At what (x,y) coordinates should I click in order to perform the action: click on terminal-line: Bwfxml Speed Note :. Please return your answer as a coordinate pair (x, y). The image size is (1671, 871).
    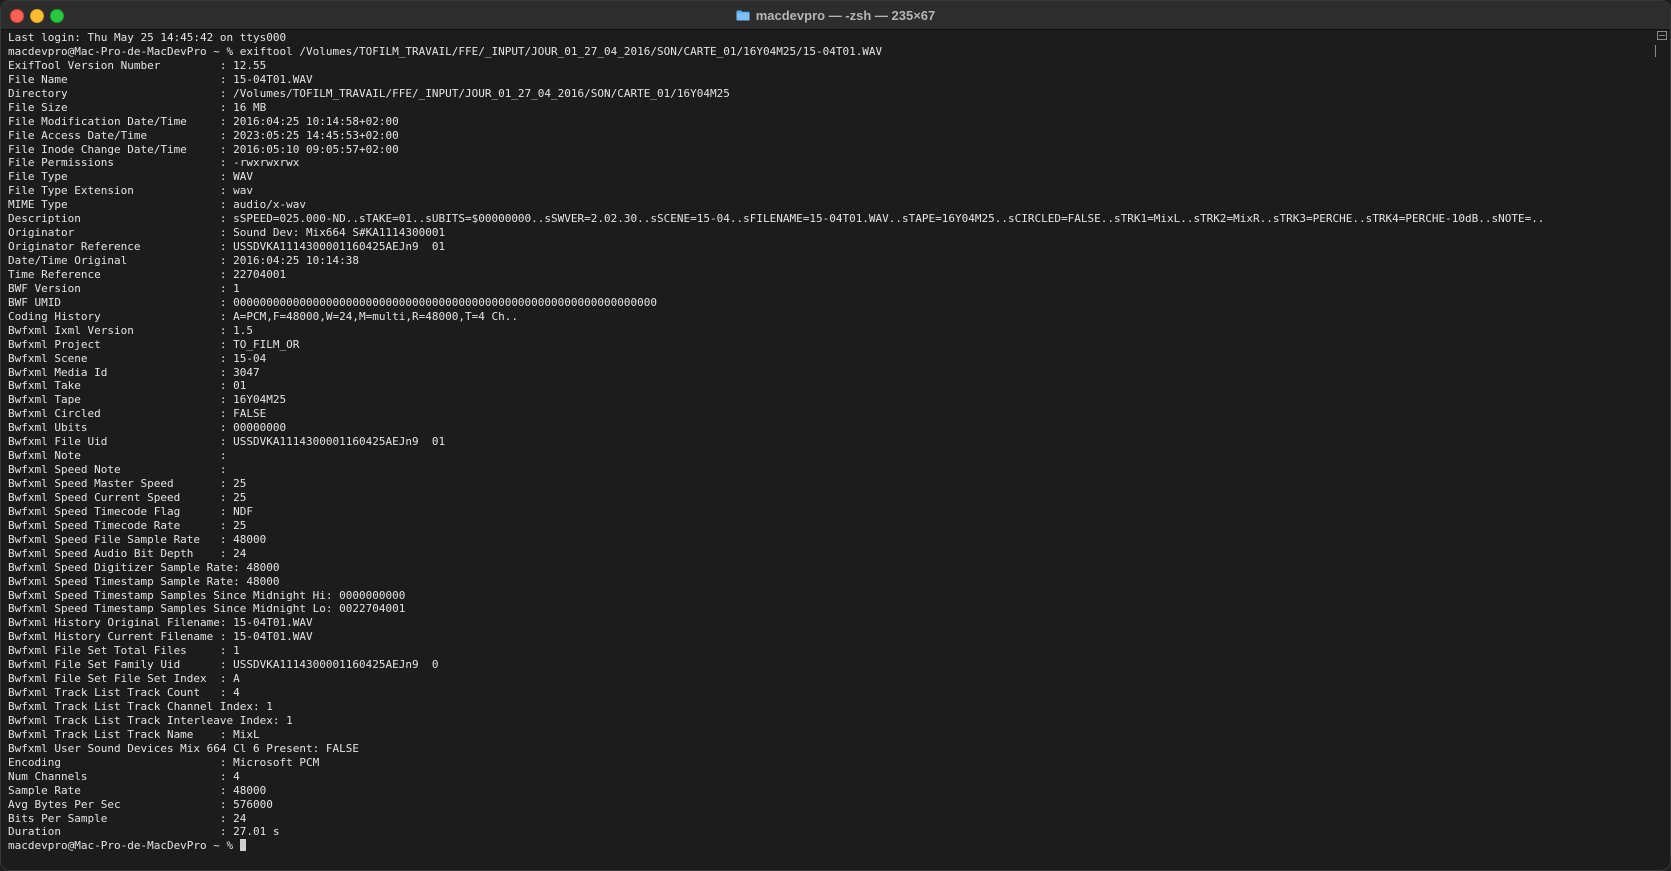
    Looking at the image, I should click on (117, 470).